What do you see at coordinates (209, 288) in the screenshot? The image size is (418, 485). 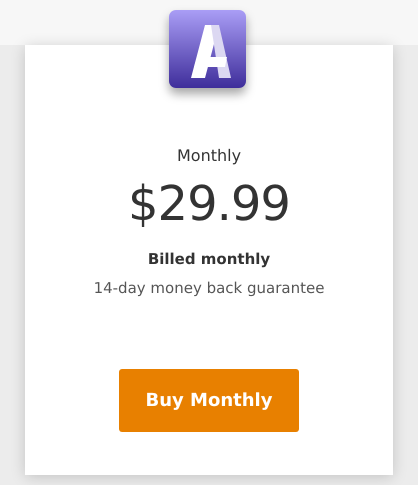 I see `guarantee-text: 14-day money back guarantee` at bounding box center [209, 288].